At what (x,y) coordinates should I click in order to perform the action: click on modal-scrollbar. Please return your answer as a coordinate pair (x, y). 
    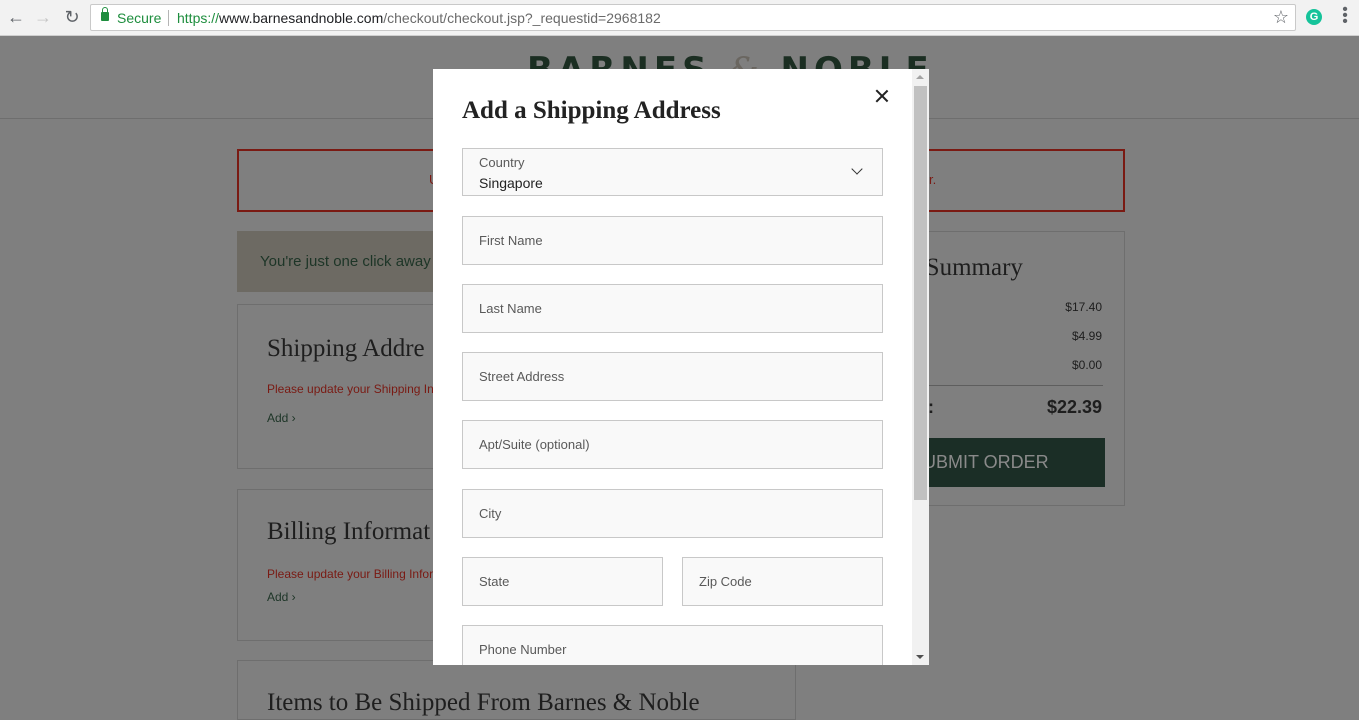
    Looking at the image, I should click on (920, 367).